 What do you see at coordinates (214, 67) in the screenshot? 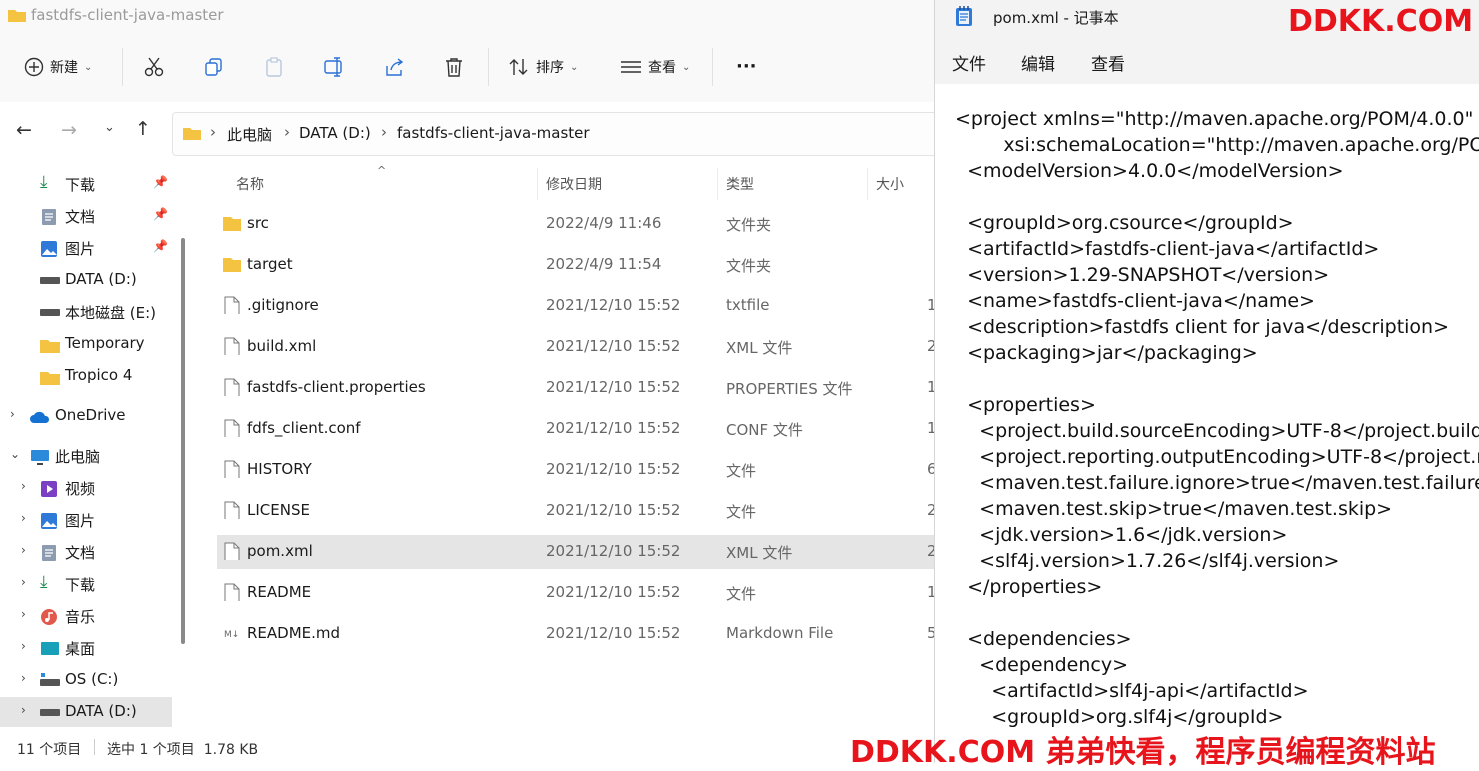
I see `copy-icon` at bounding box center [214, 67].